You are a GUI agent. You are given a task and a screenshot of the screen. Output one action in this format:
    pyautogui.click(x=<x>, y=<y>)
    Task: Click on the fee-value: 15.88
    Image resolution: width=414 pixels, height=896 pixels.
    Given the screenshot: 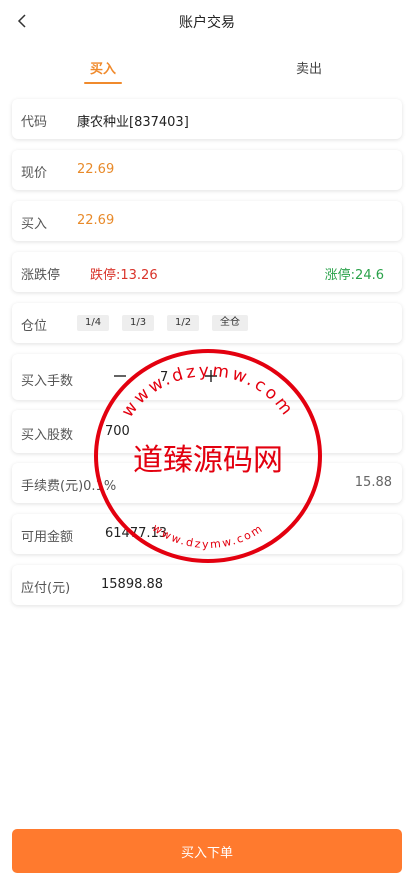 What is the action you would take?
    pyautogui.click(x=373, y=482)
    